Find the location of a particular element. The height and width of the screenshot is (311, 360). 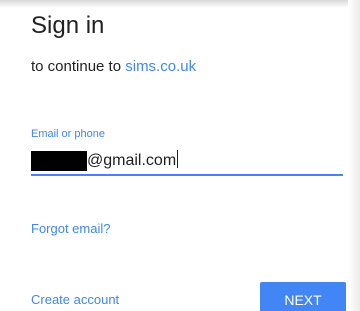

text-caret is located at coordinates (178, 159).